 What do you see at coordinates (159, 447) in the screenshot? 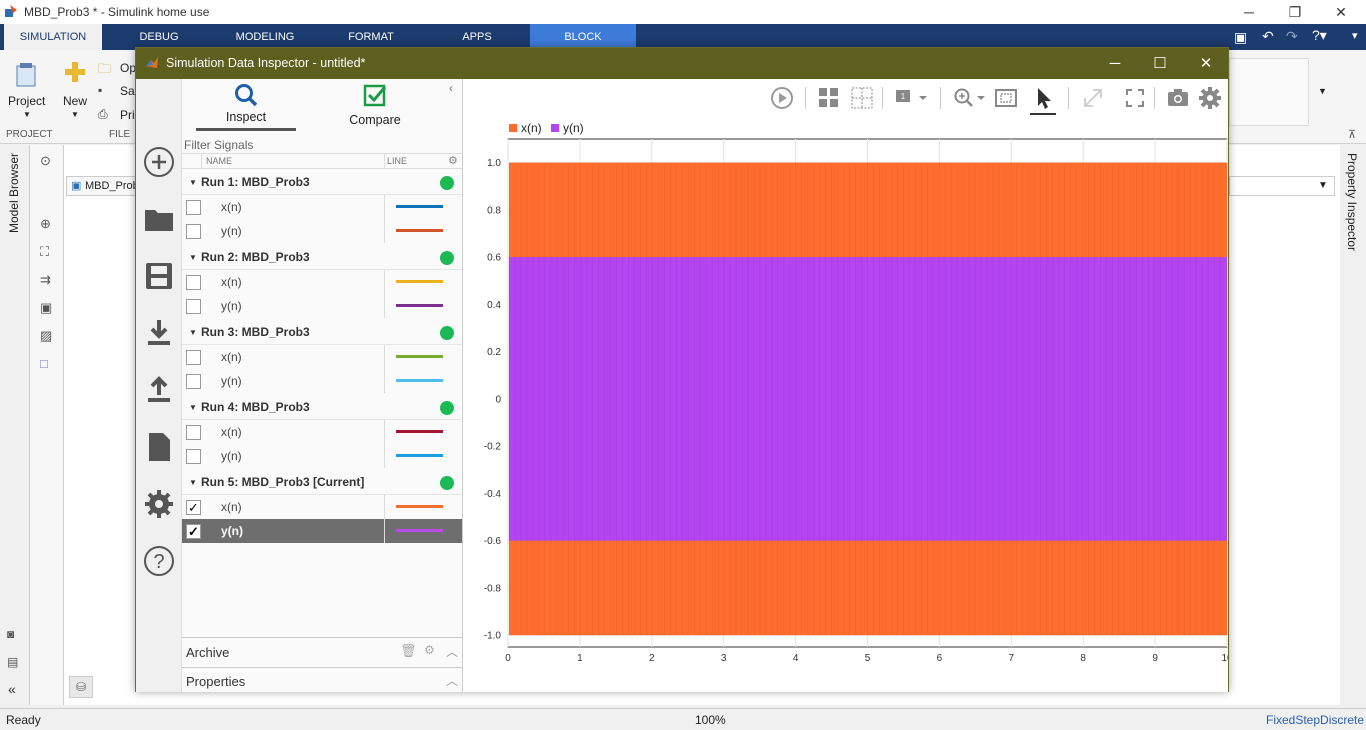
I see `report-icon` at bounding box center [159, 447].